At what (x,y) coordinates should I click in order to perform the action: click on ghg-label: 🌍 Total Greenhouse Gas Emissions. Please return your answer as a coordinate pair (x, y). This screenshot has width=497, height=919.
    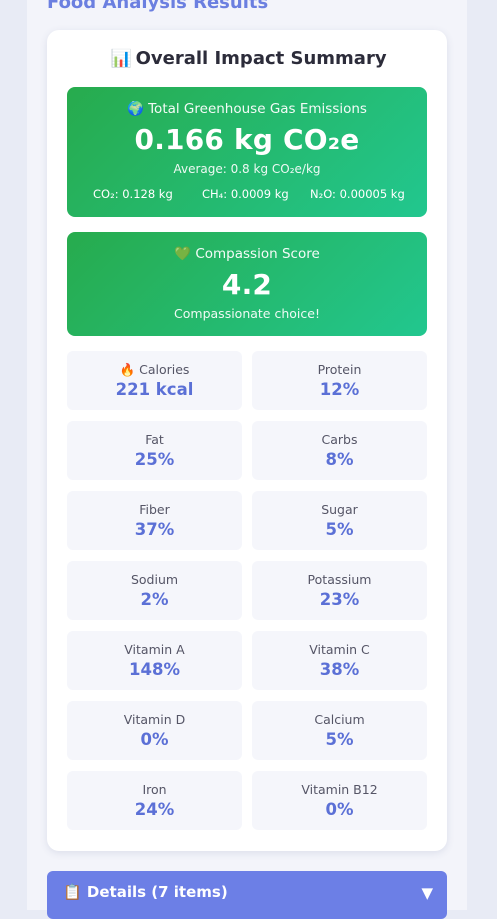
    Looking at the image, I should click on (247, 109).